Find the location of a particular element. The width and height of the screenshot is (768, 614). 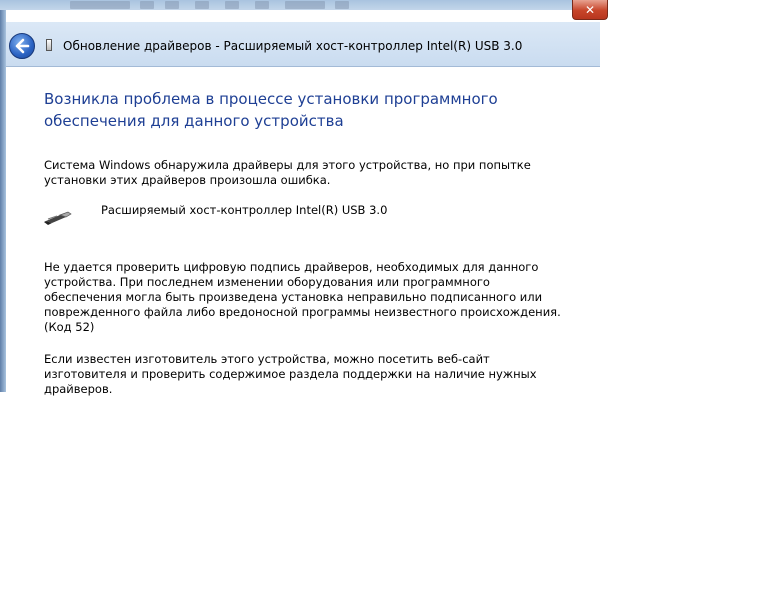

back-button is located at coordinates (22, 46).